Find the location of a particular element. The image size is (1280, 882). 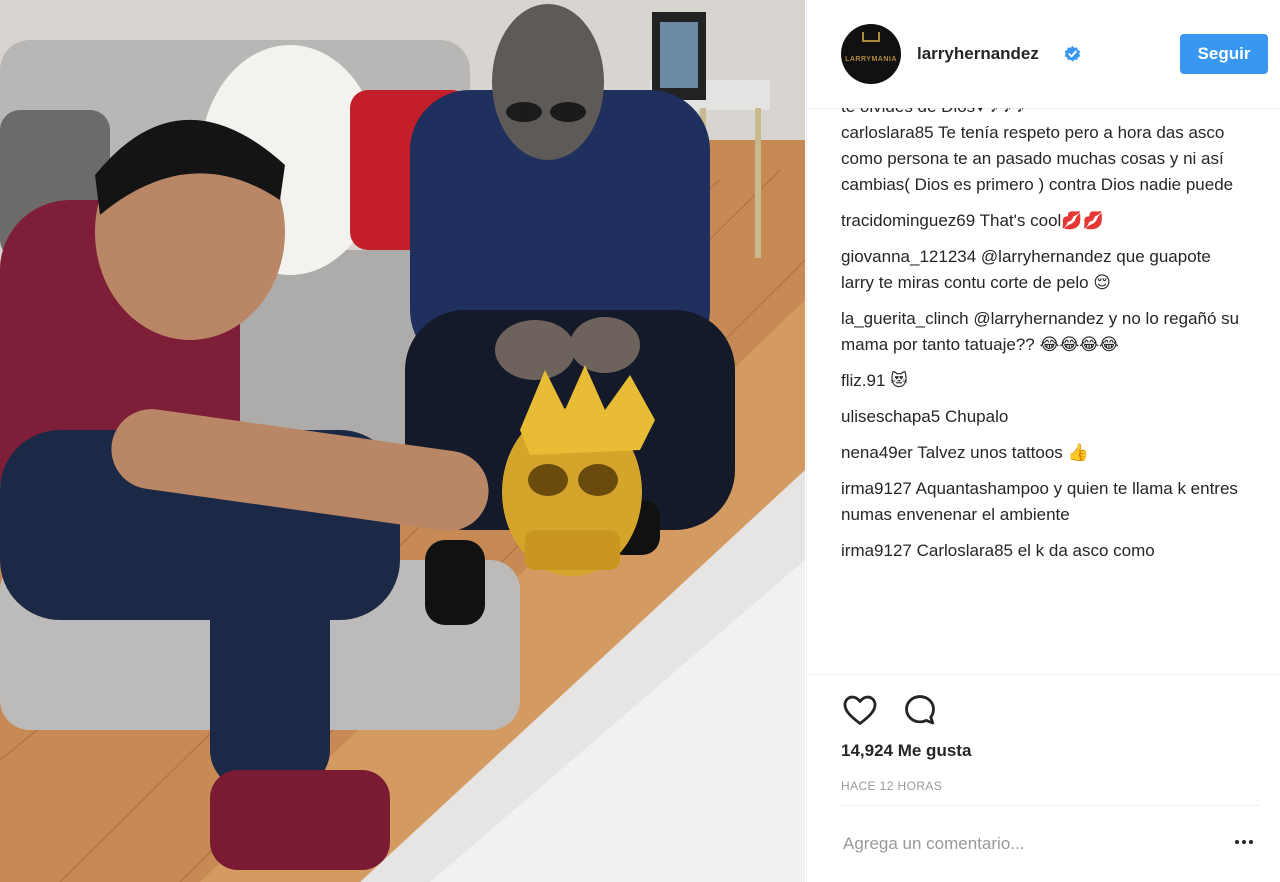

comment-input is located at coordinates (1028, 844).